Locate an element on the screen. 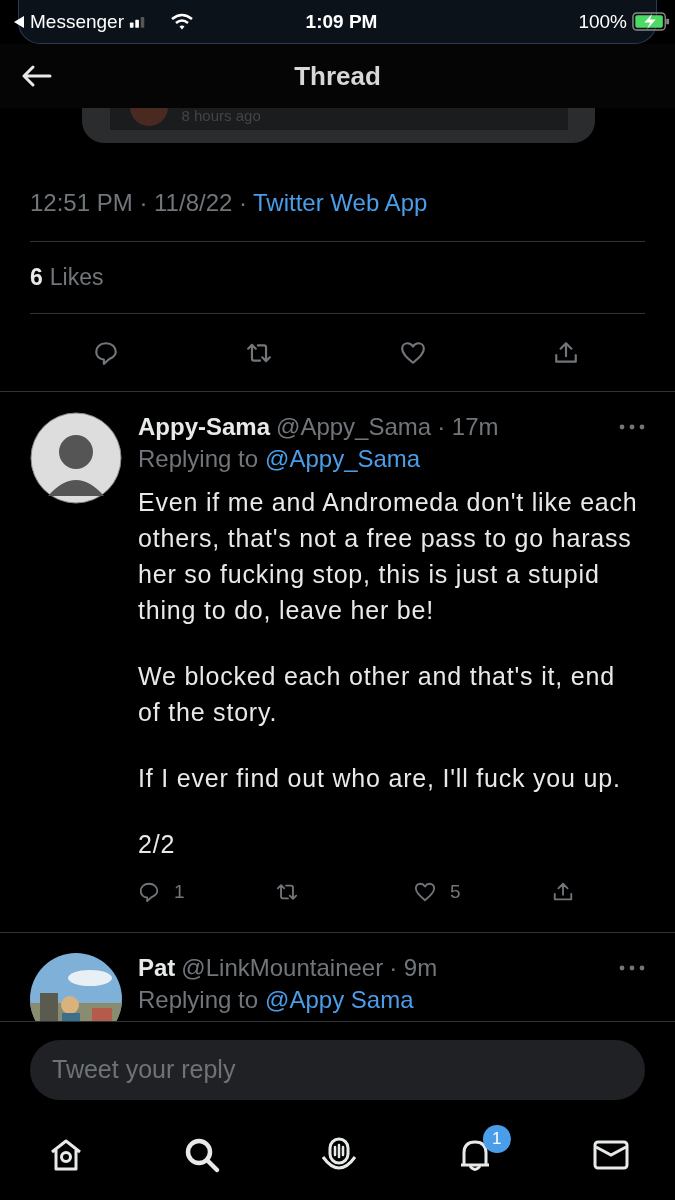  tweet-paragraph: 2/2 is located at coordinates (157, 844).